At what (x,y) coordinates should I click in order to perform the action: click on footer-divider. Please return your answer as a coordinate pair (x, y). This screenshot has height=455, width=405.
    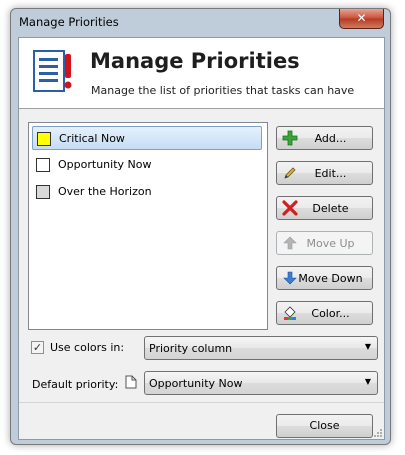
    Looking at the image, I should click on (201, 402).